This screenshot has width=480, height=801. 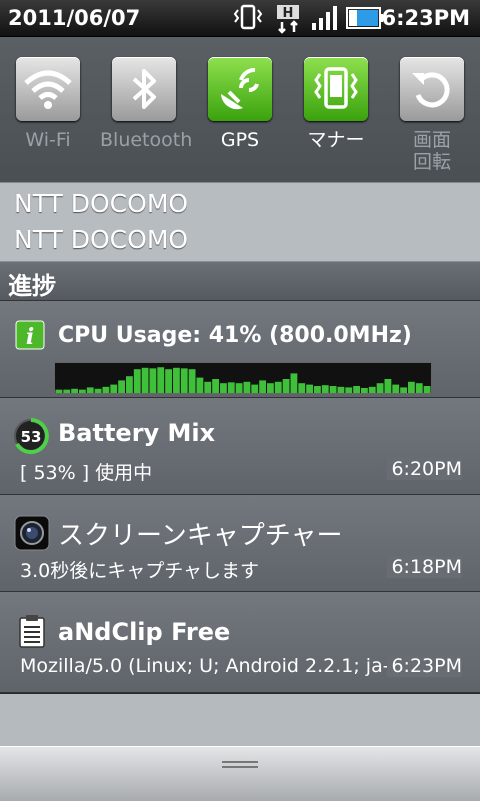 I want to click on andclip-title: aNdClip Free, so click(x=144, y=632).